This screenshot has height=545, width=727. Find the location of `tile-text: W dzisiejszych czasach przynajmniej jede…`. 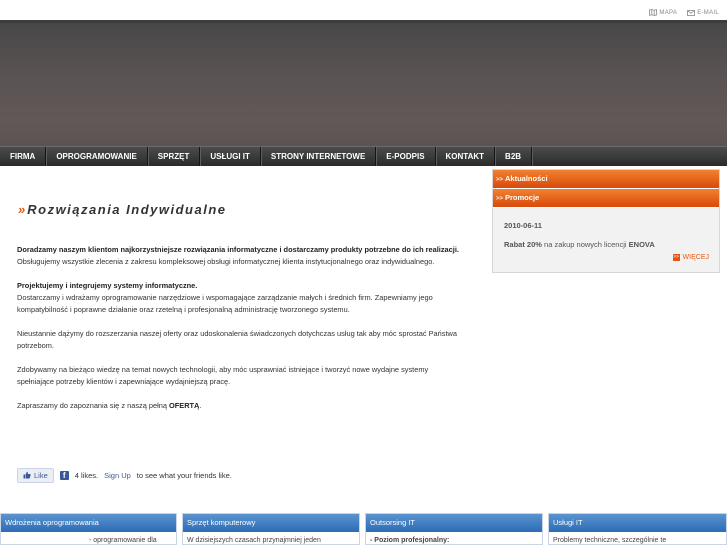

tile-text: W dzisiejszych czasach przynajmniej jede… is located at coordinates (254, 540).